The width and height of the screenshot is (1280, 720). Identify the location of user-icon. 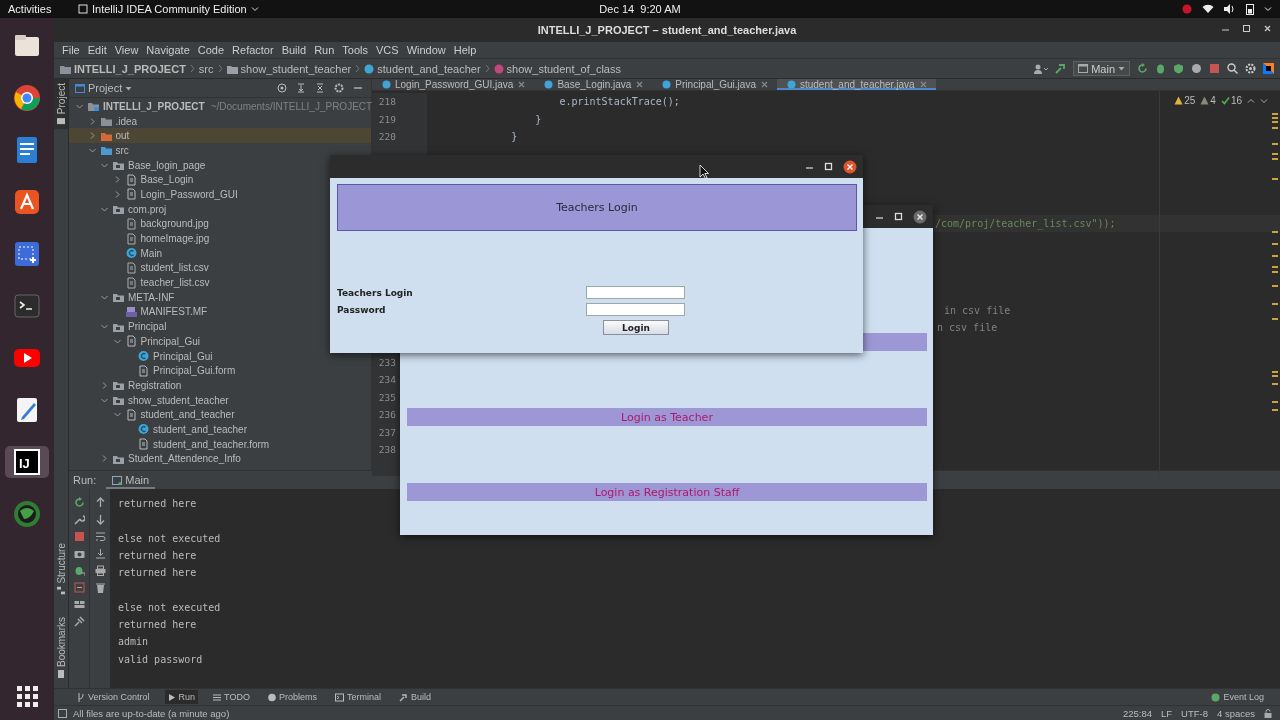
(1041, 68).